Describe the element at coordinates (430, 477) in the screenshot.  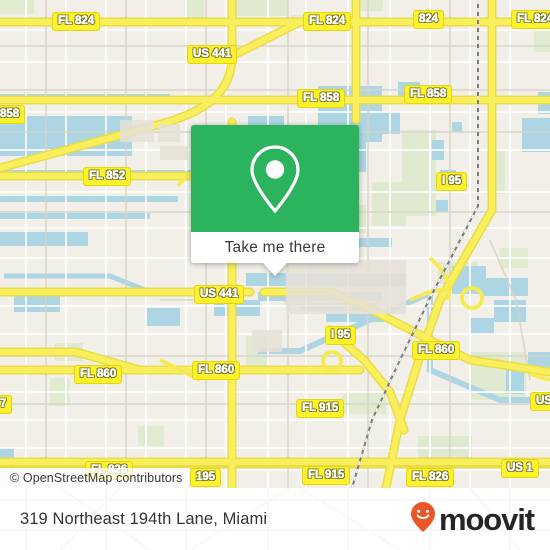
I see `road-shield: FL 826` at that location.